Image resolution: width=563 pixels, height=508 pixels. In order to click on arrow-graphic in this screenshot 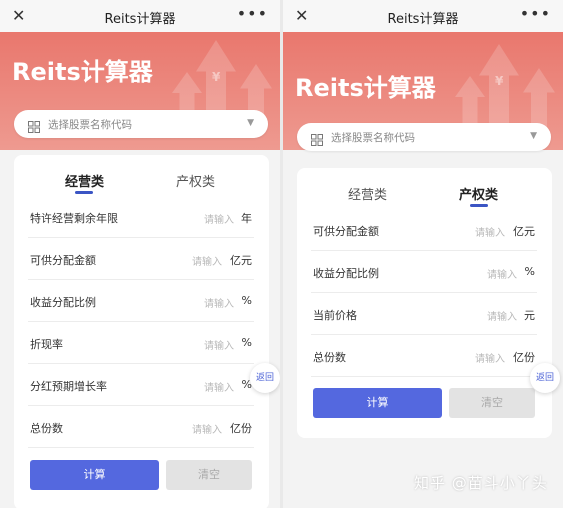, I will do `click(499, 89)`.